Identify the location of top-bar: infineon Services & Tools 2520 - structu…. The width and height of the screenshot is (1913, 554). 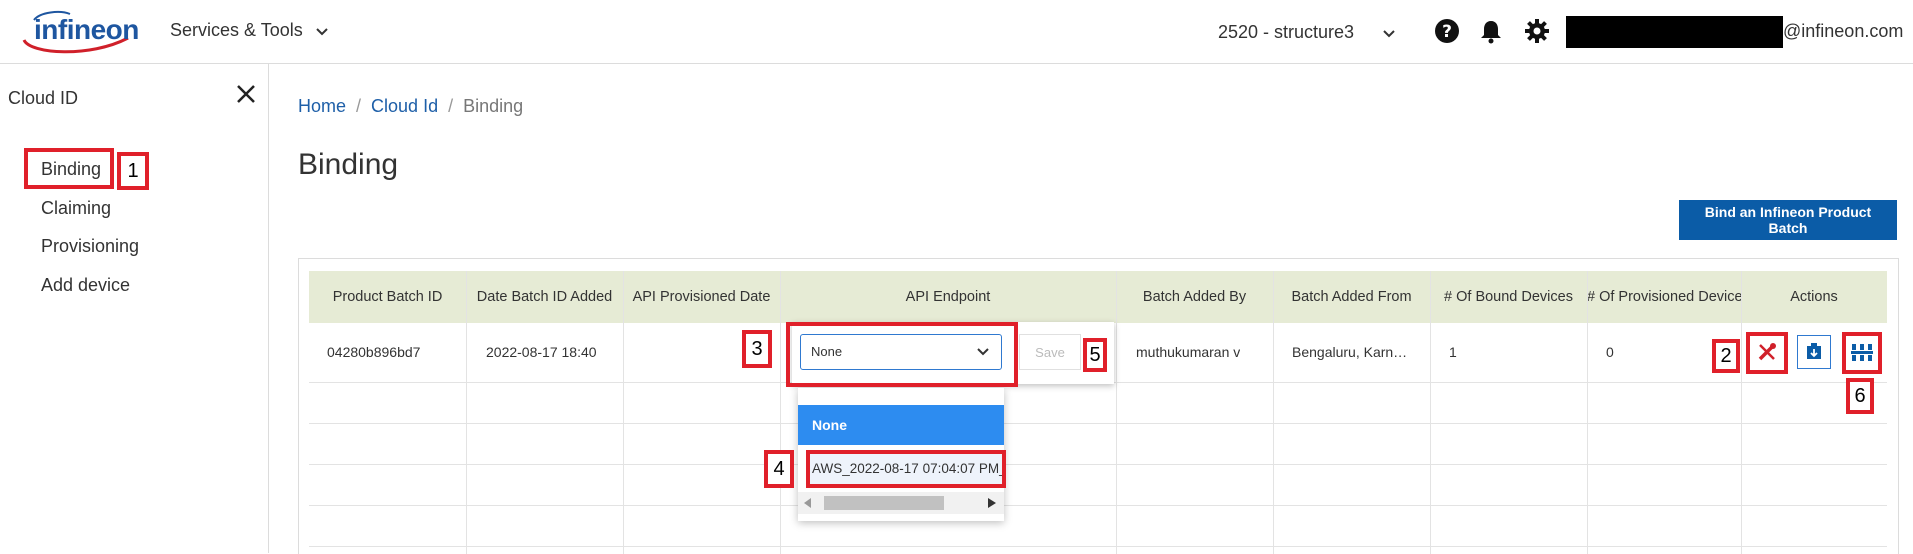
(956, 32).